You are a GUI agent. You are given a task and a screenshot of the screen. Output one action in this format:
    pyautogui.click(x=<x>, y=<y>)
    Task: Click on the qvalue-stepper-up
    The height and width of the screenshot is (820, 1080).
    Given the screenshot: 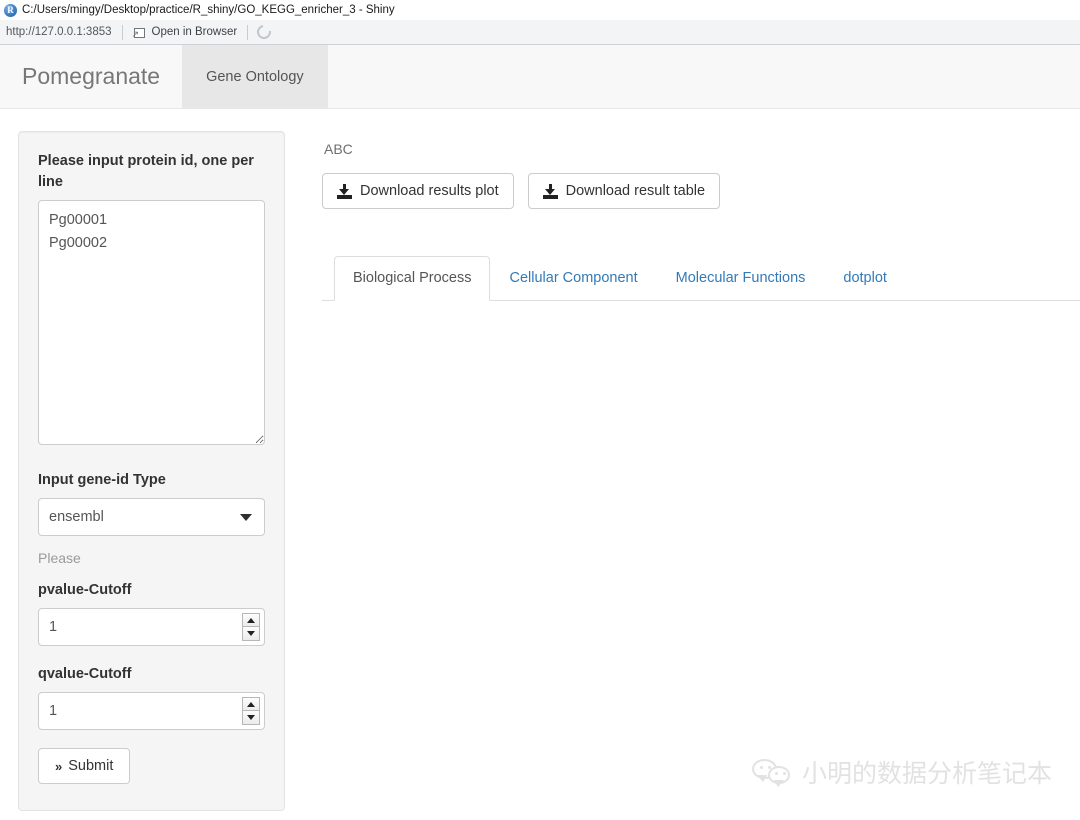 What is the action you would take?
    pyautogui.click(x=251, y=704)
    